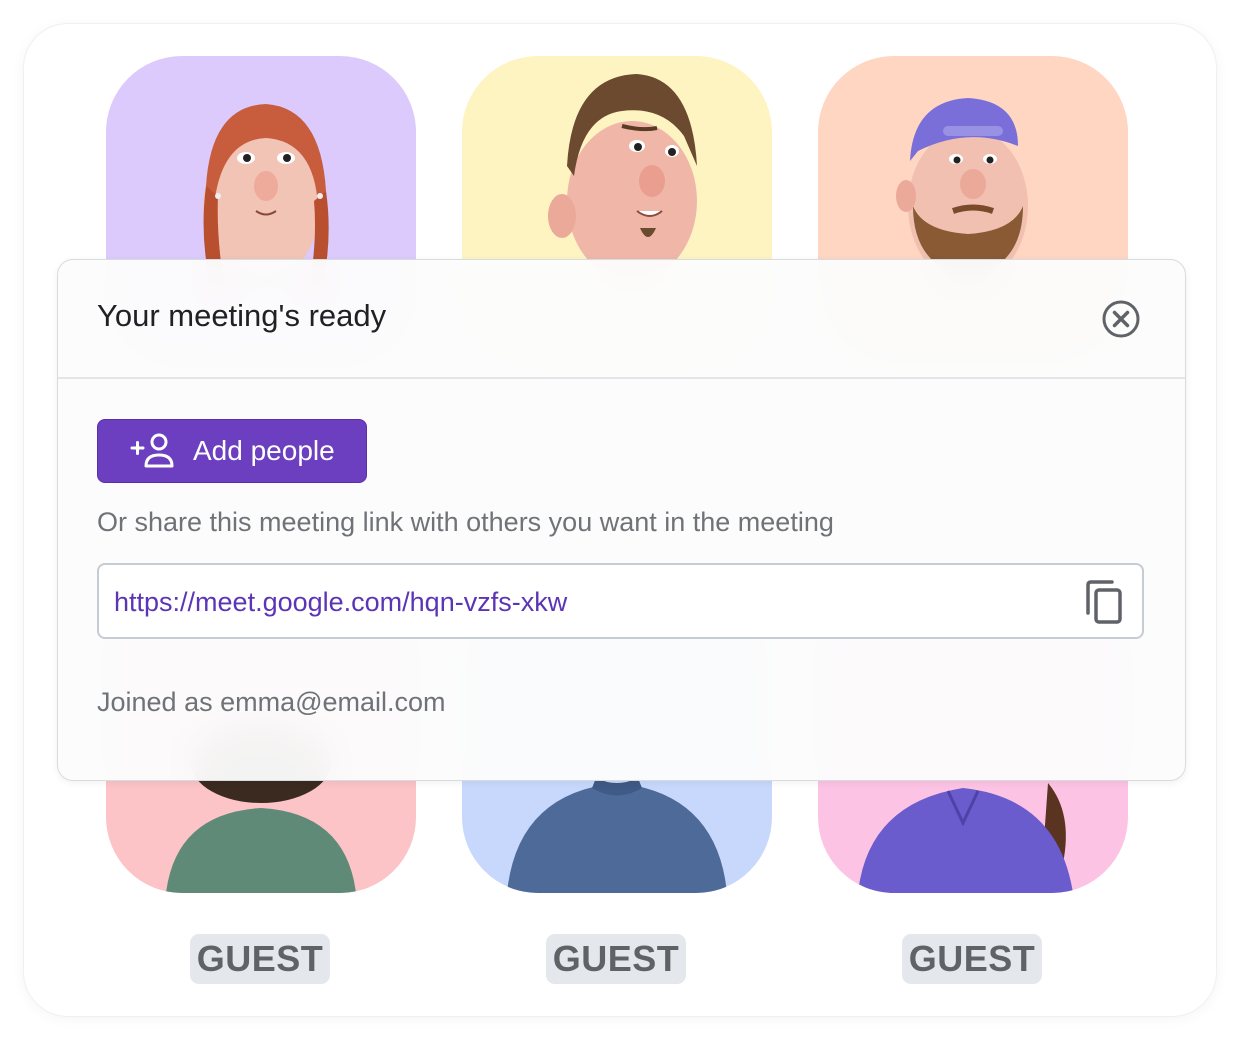 Image resolution: width=1240 pixels, height=1040 pixels. What do you see at coordinates (242, 315) in the screenshot?
I see `dialog-title: Your meeting's ready` at bounding box center [242, 315].